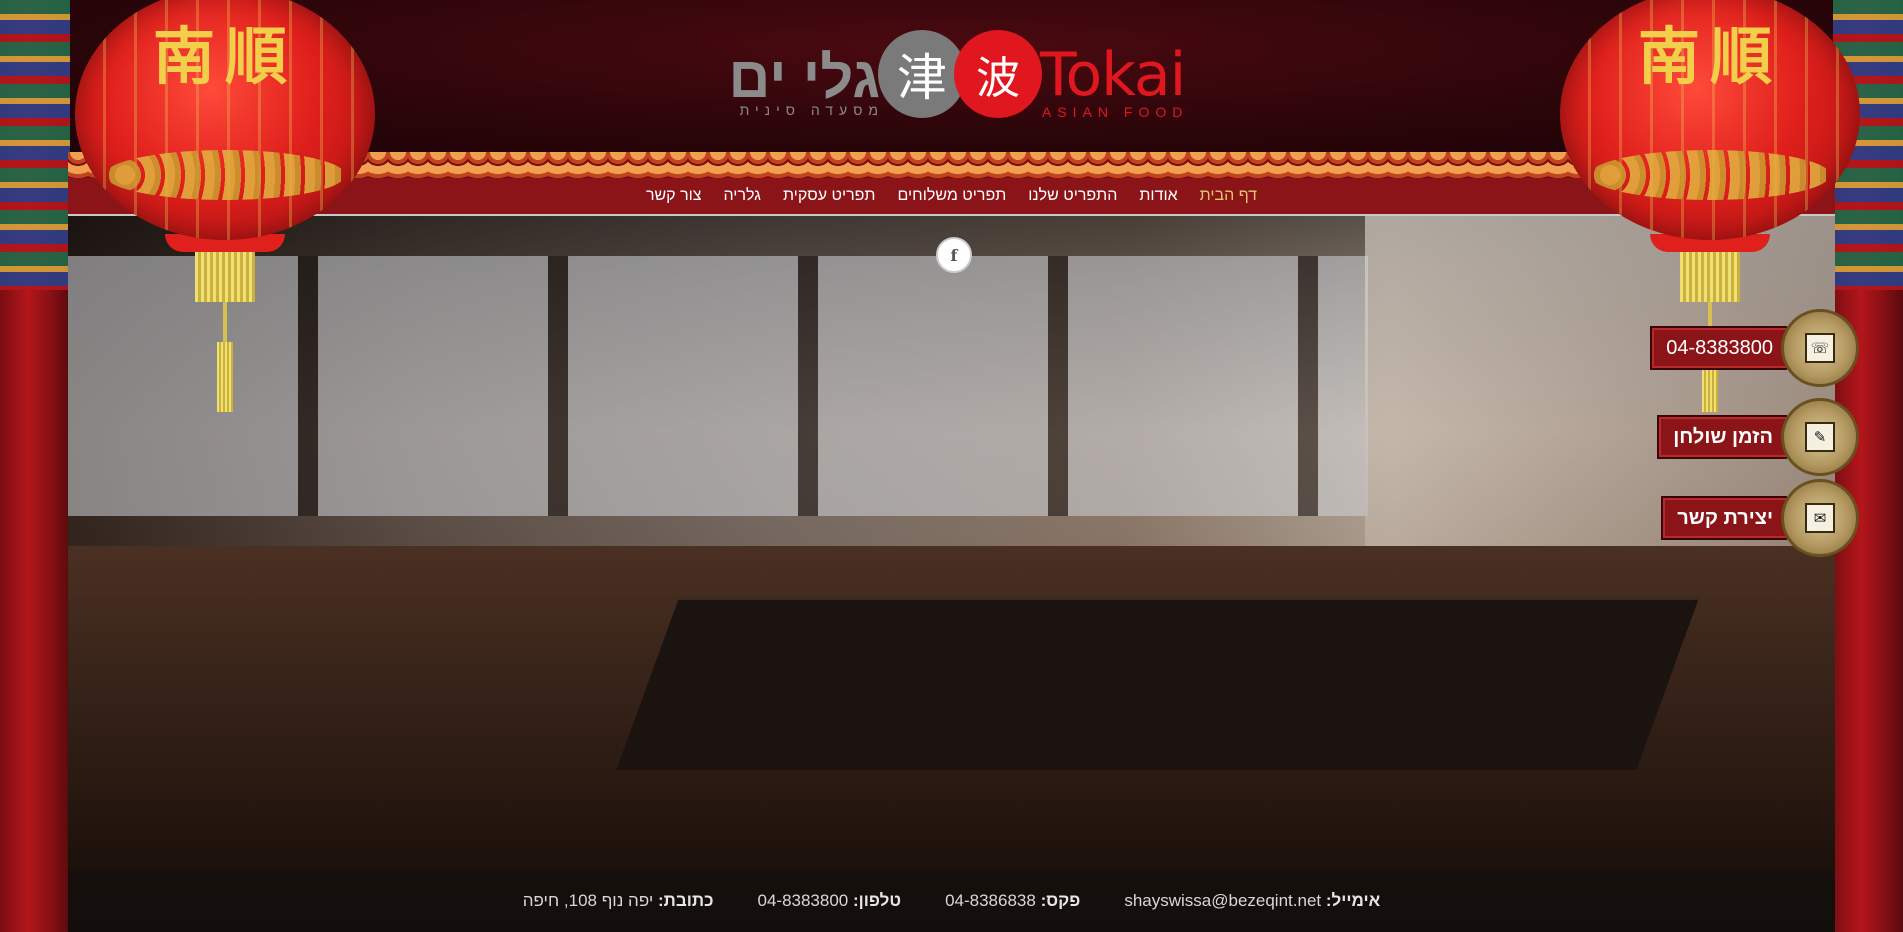 The image size is (1903, 932). Describe the element at coordinates (35, 466) in the screenshot. I see `left-pillar` at that location.